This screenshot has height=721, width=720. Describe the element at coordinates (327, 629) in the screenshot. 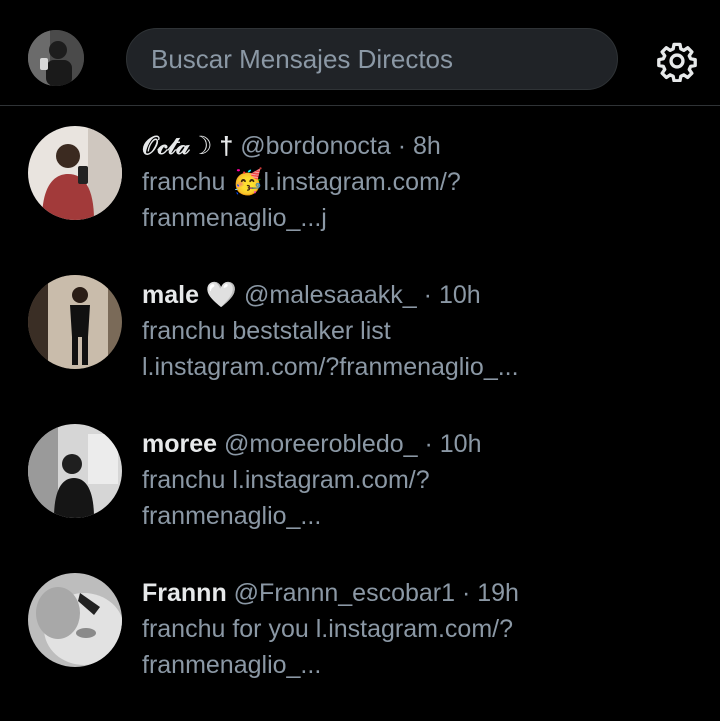

I see `preview-line: franchu for you l.instagram.com/?` at that location.